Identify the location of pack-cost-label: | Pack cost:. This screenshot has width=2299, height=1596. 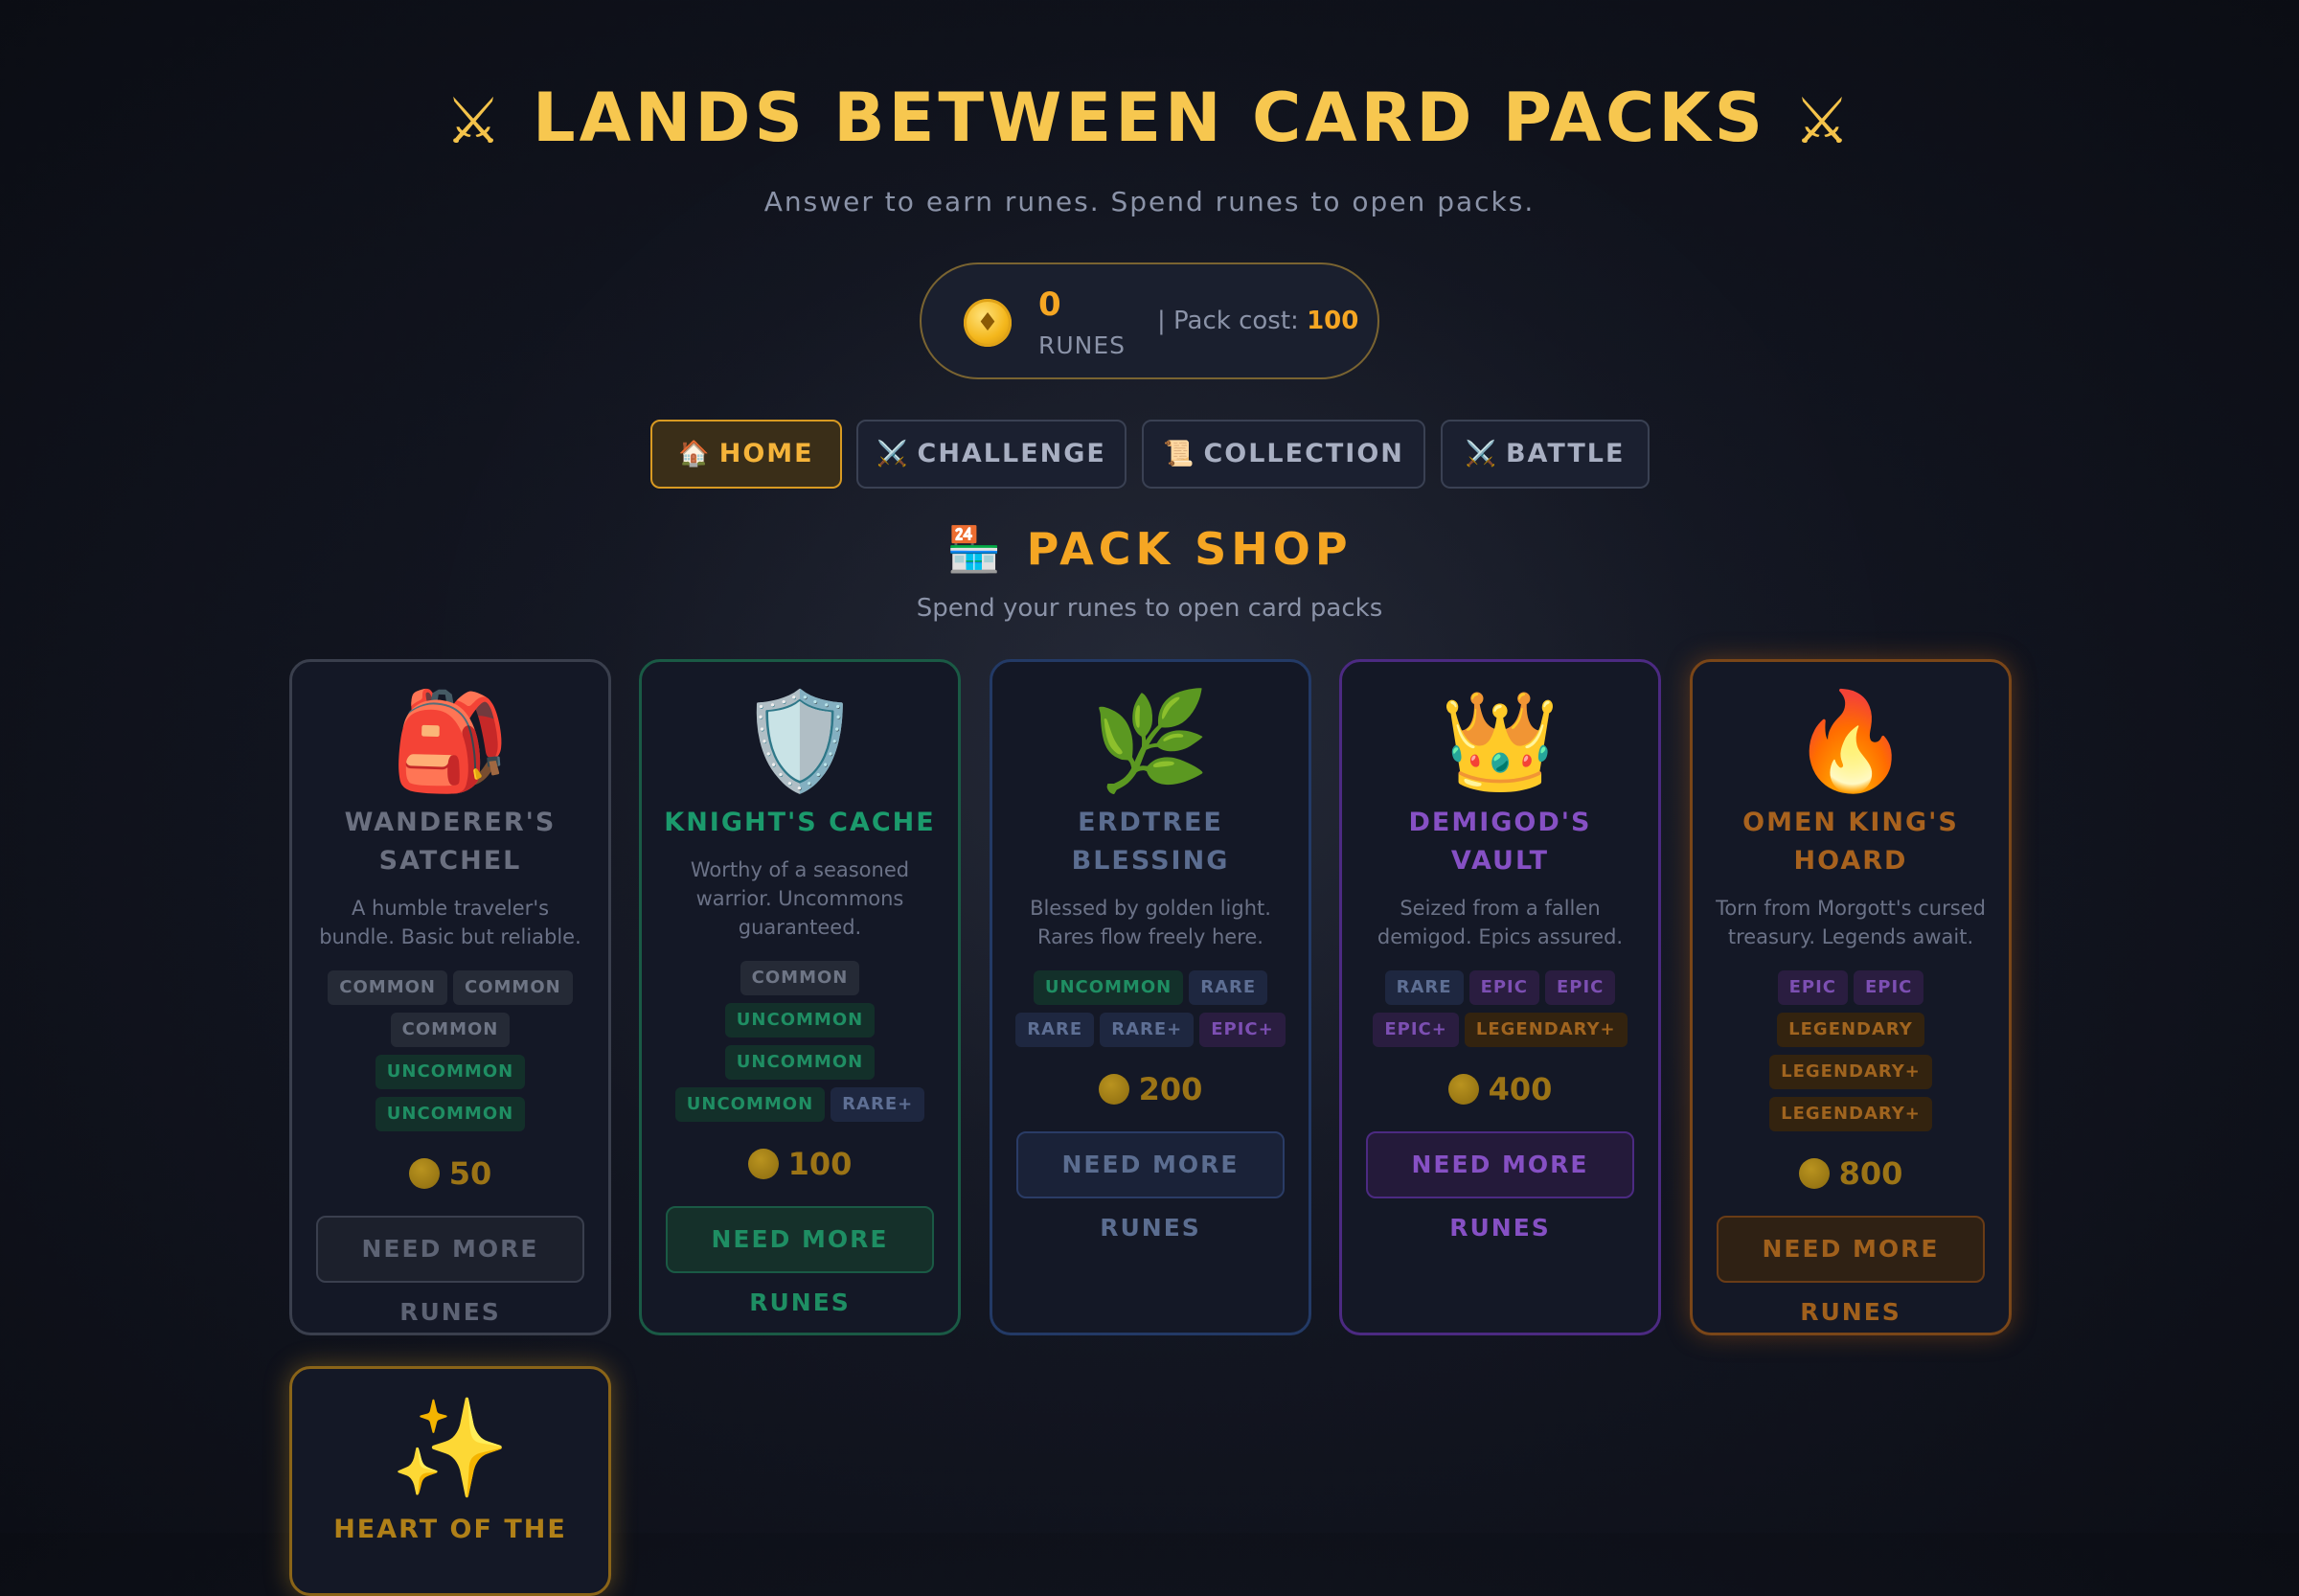
(1232, 321).